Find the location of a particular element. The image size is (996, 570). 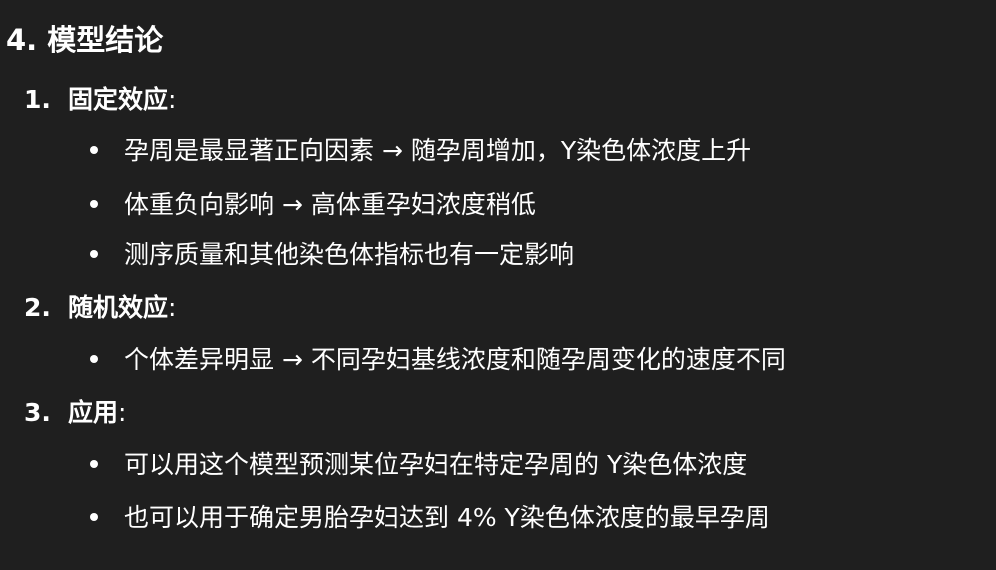

bullet-item: 测序质量和其他染色体指标也有一定影响 is located at coordinates (332, 255).